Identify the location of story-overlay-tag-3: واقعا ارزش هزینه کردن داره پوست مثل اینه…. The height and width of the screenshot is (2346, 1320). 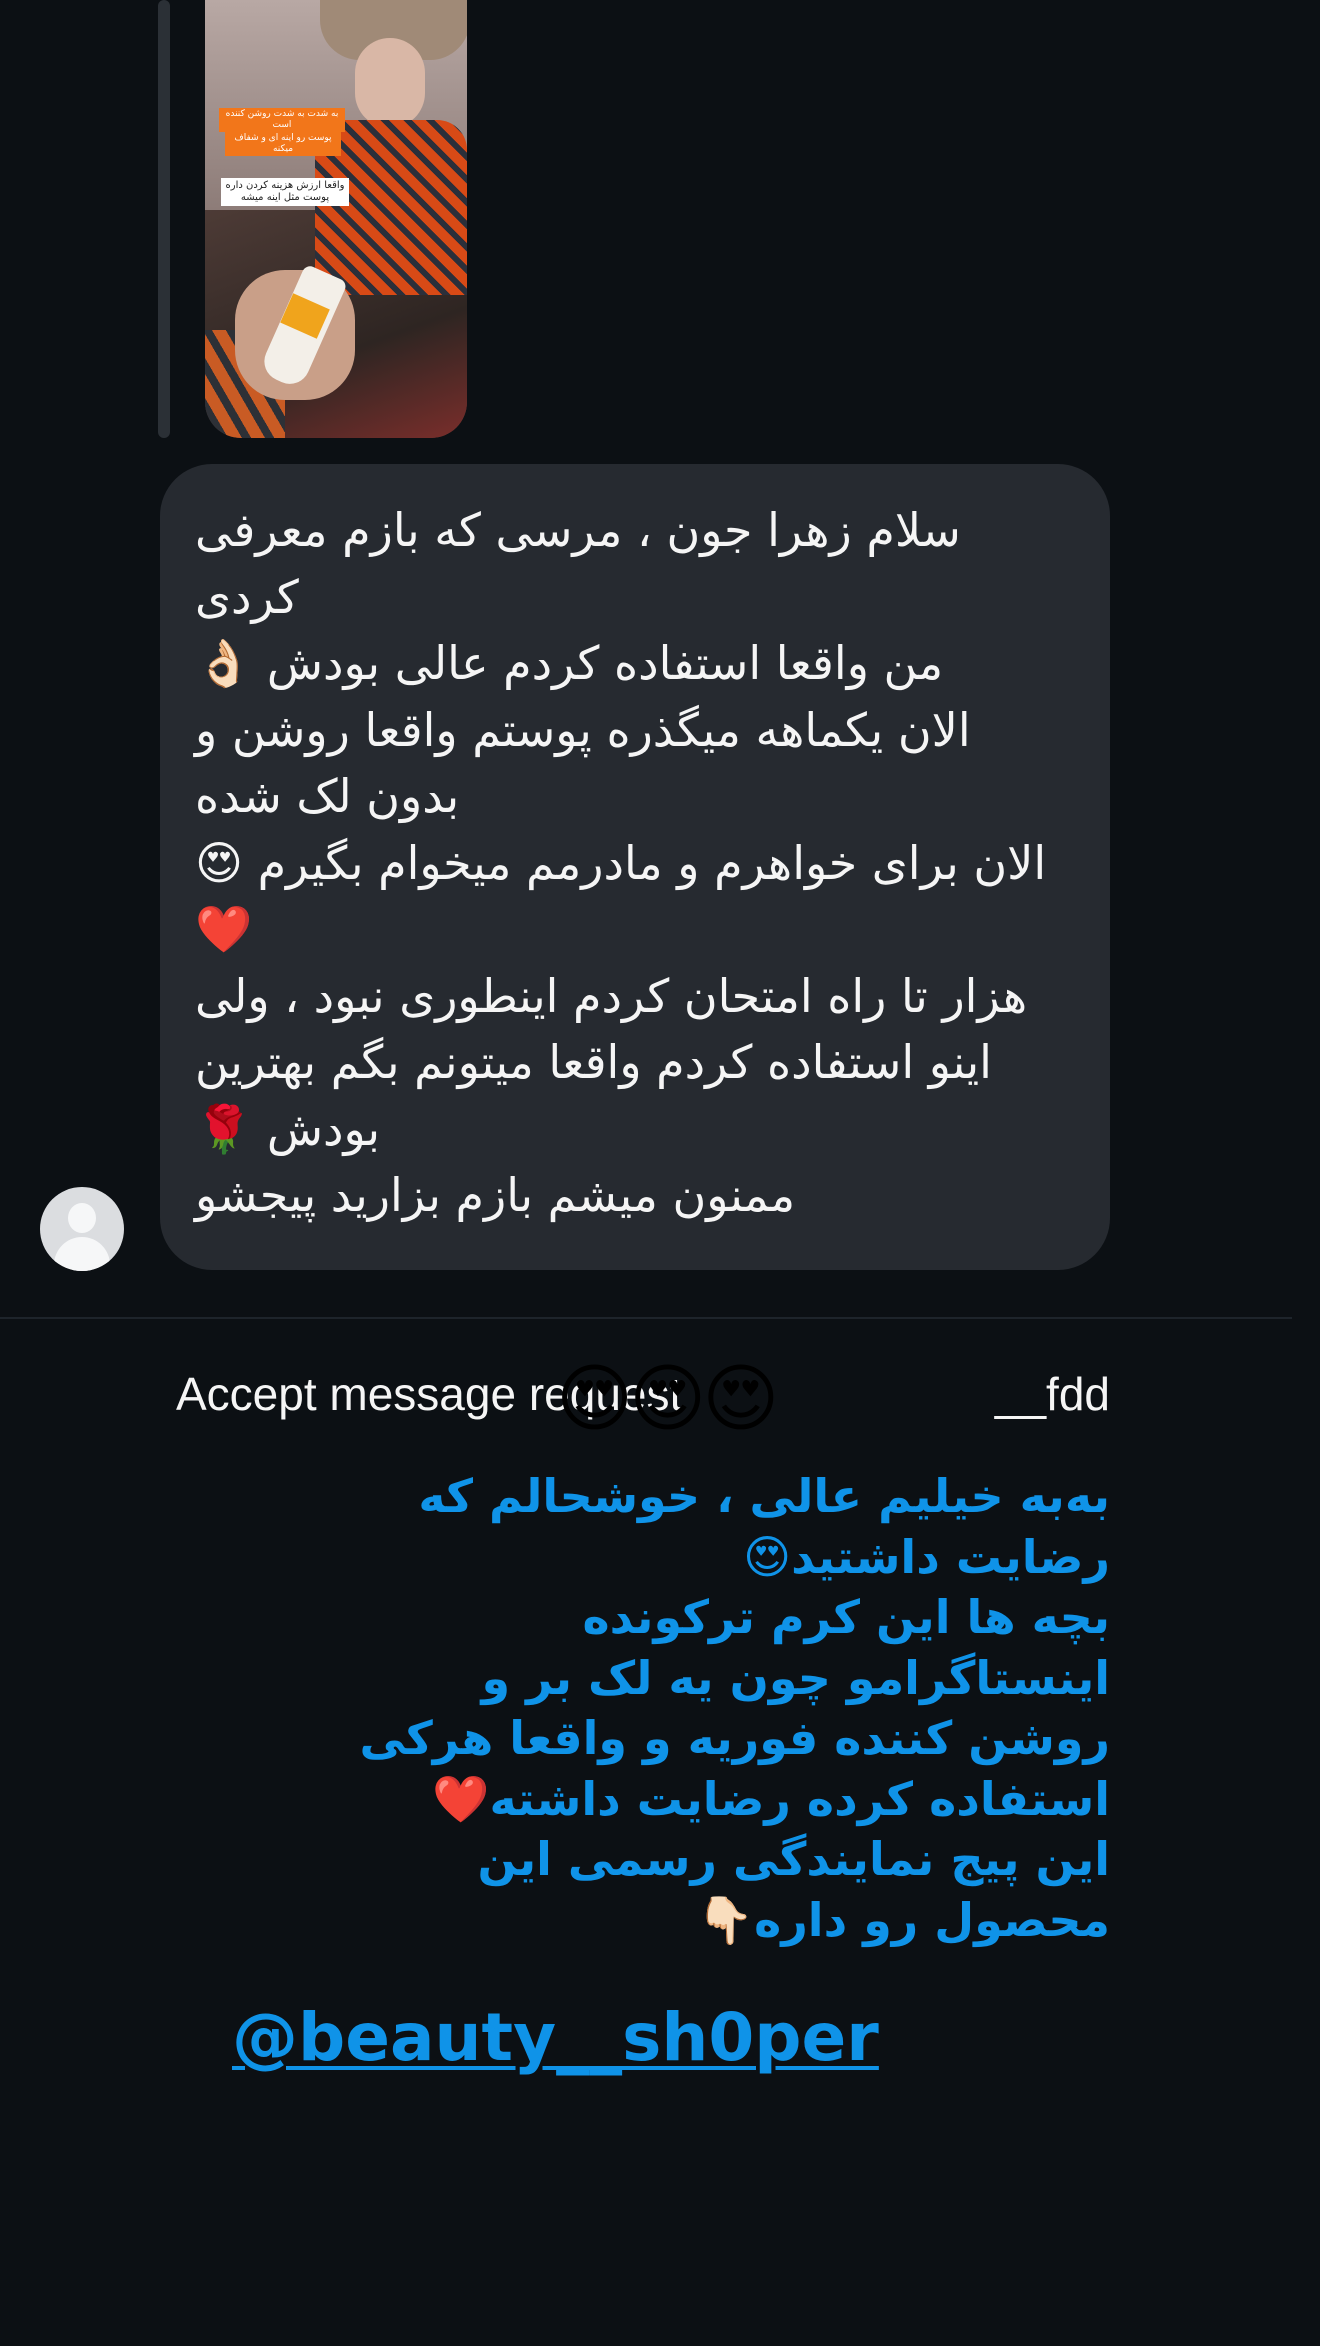
(285, 192).